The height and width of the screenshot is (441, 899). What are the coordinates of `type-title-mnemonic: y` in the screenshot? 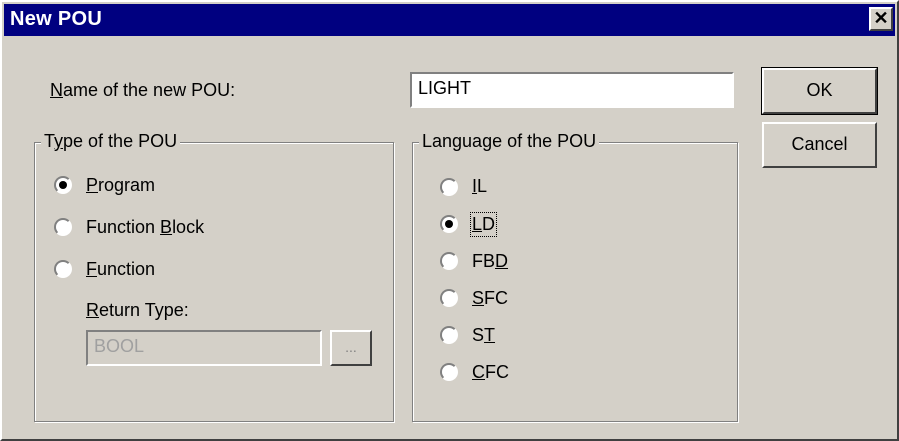 It's located at (59, 141).